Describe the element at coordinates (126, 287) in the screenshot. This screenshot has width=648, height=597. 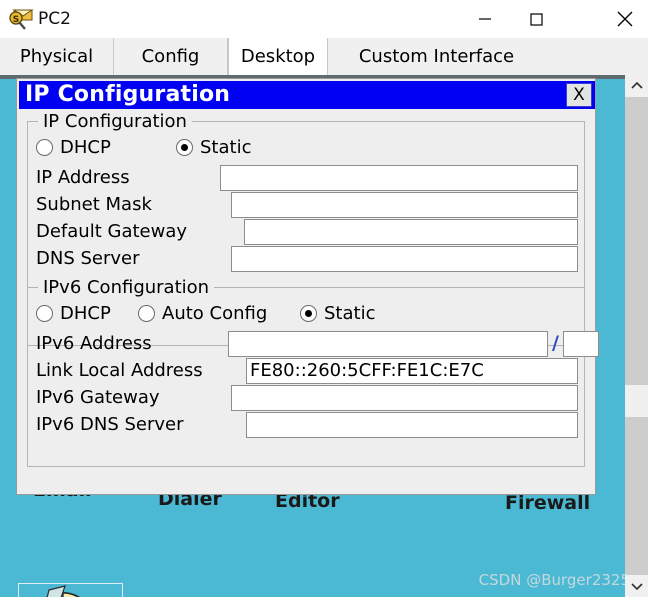
I see `ipv6-group-title: IPv6 Configuration` at that location.